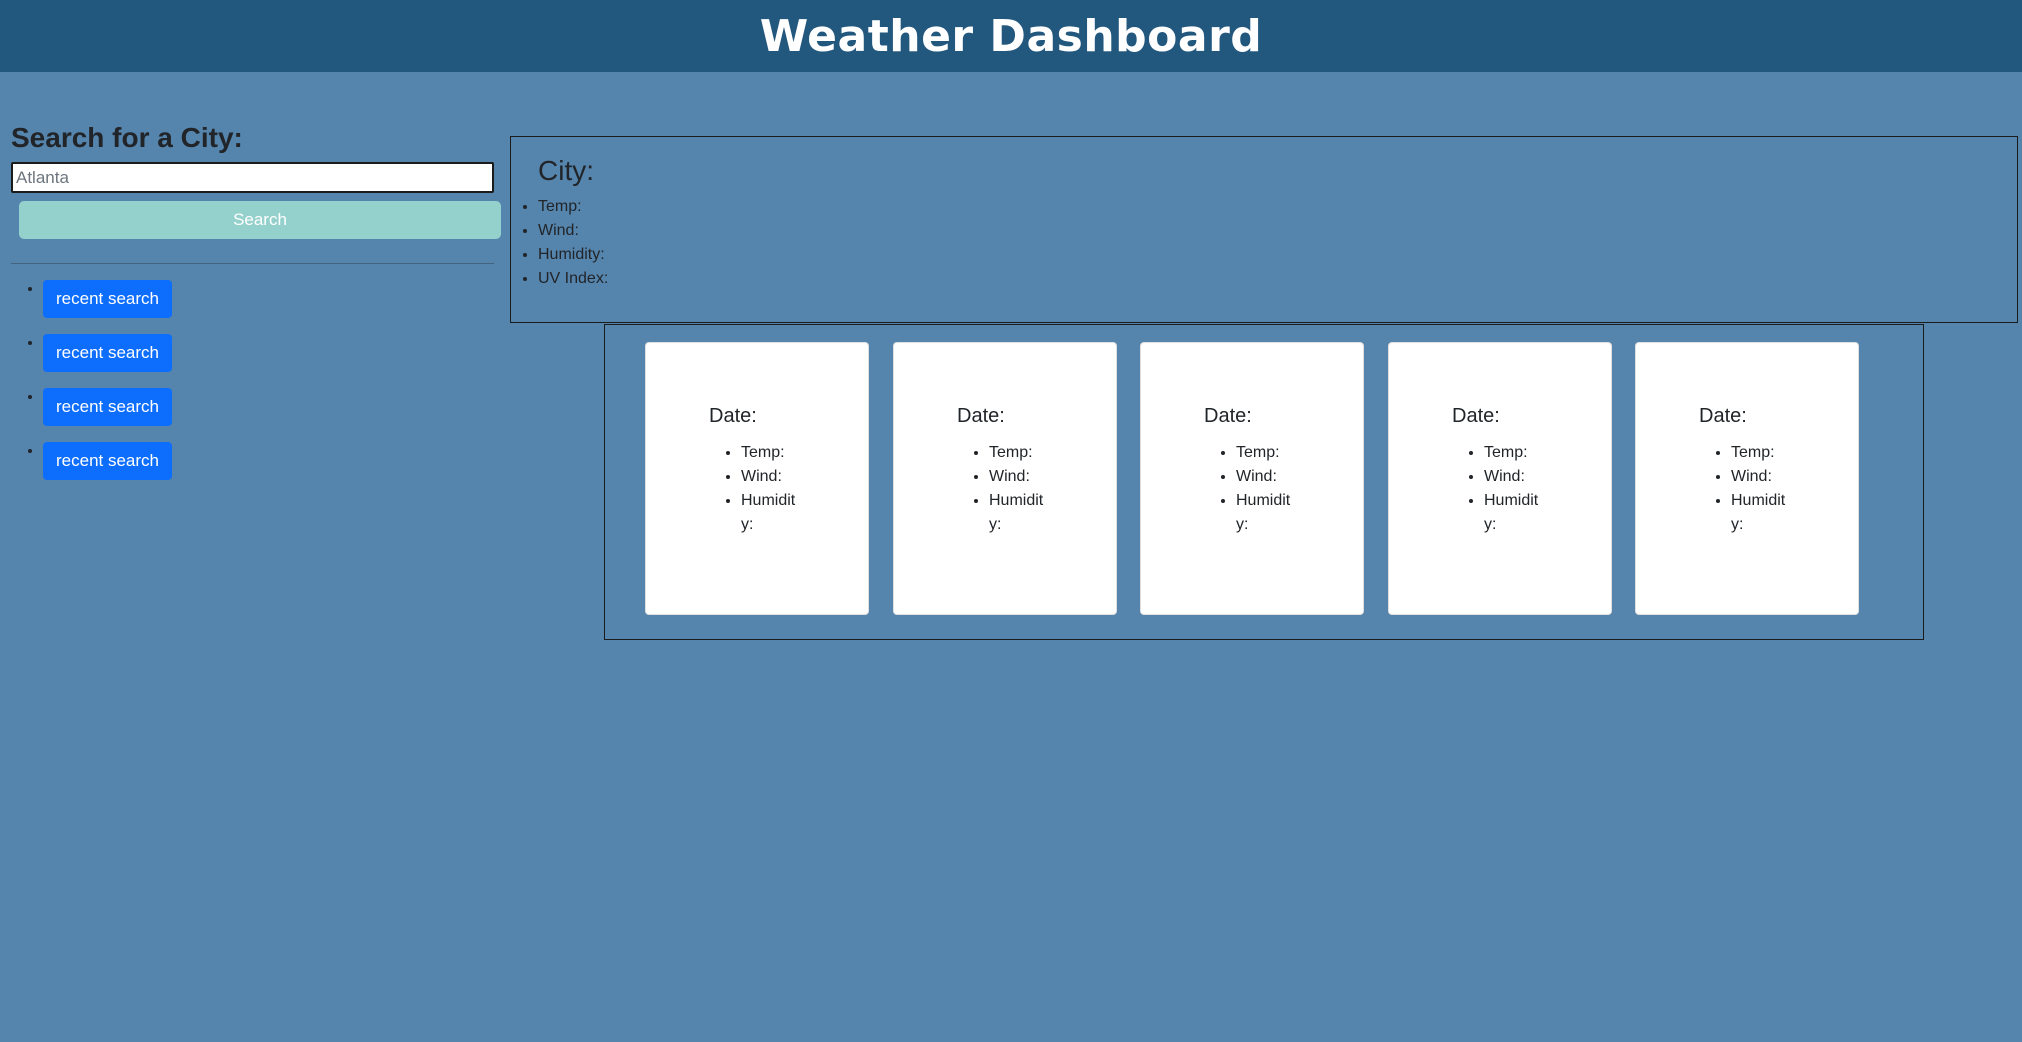 This screenshot has height=1042, width=2022. I want to click on sidebar-divider, so click(252, 263).